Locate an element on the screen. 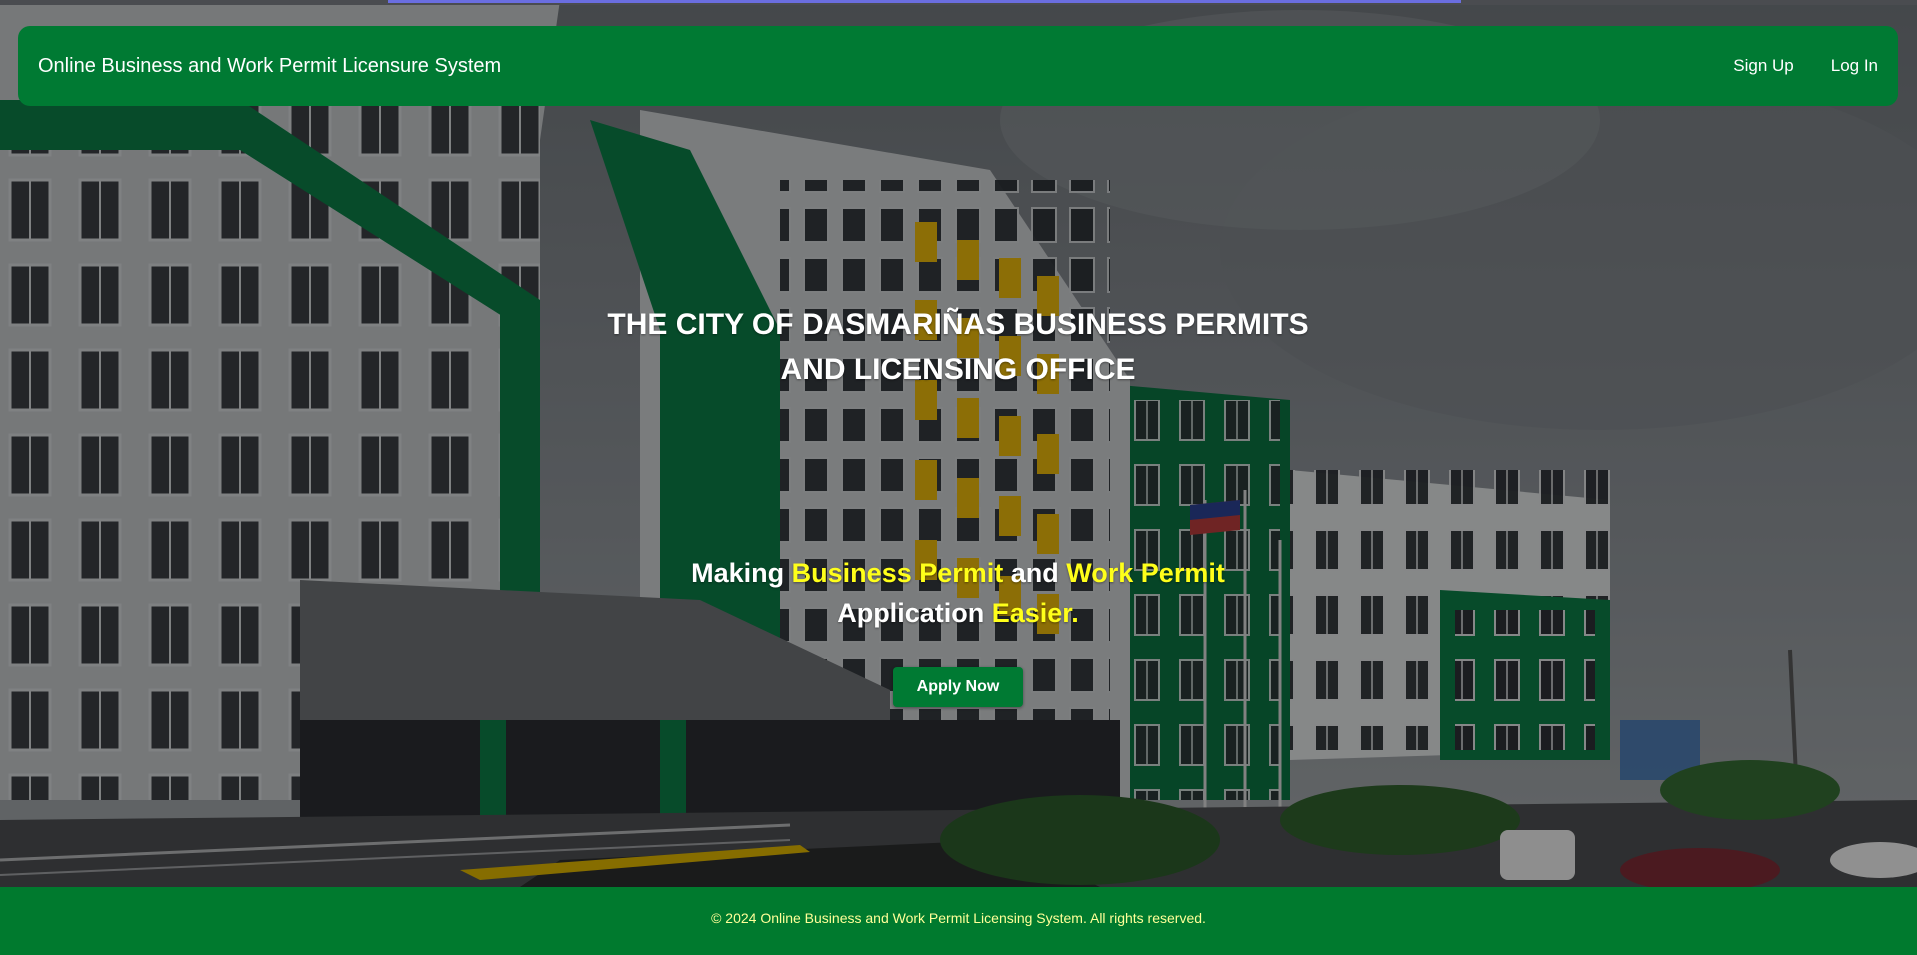 The image size is (1917, 955). login-link: Log In is located at coordinates (1854, 66).